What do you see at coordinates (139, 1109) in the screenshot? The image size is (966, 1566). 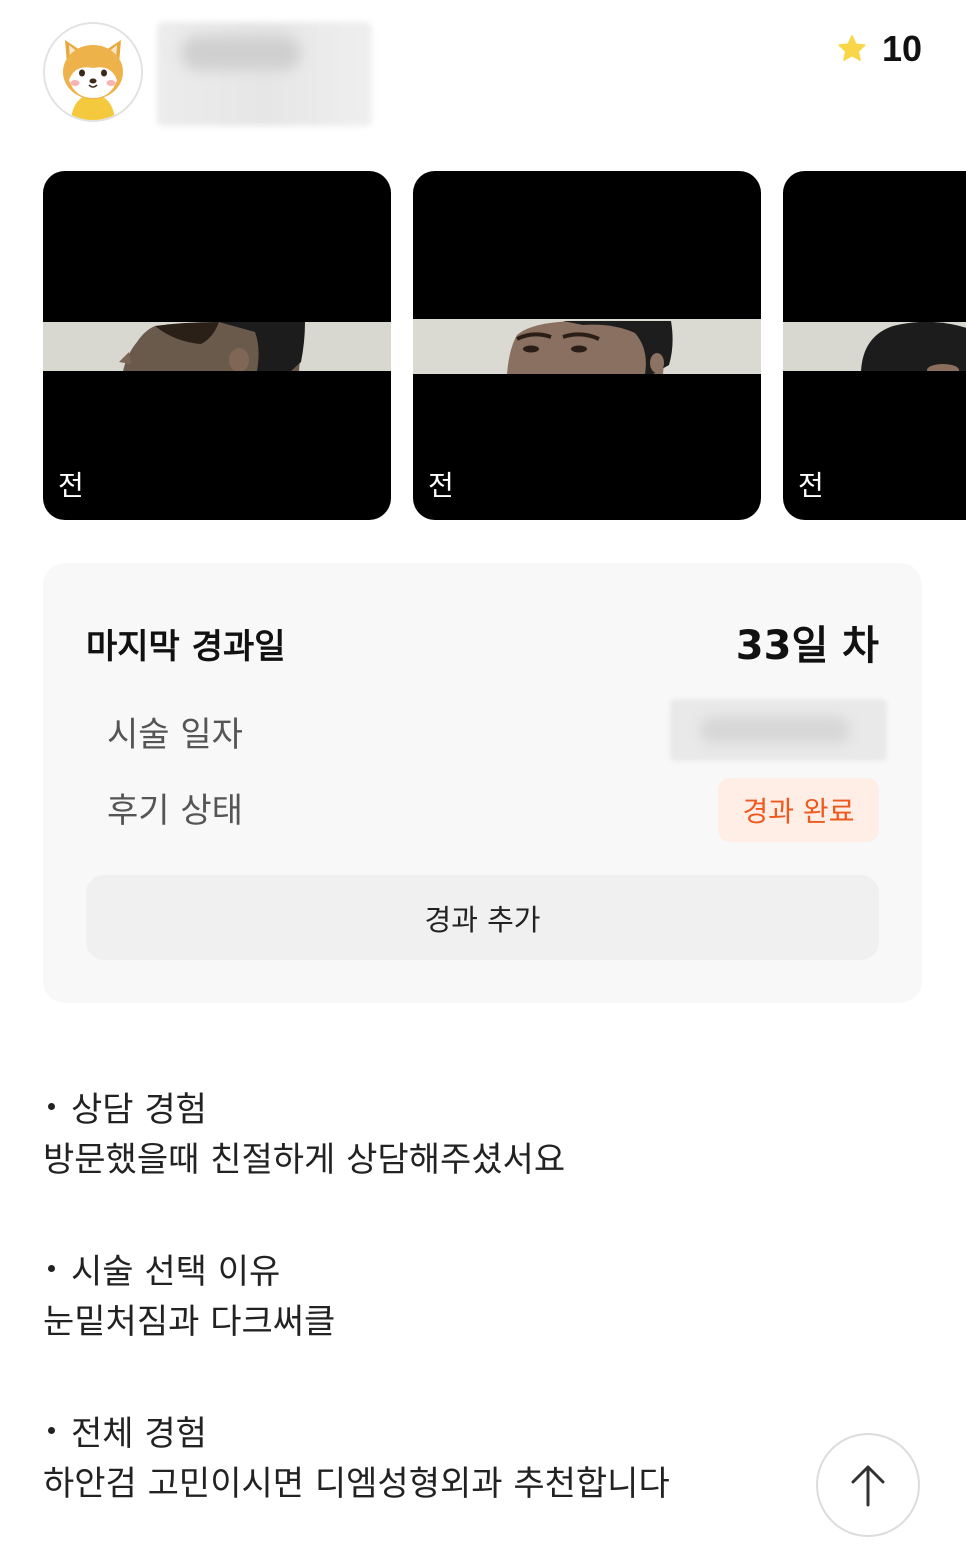 I see `review-heading-text: 상담 경험` at bounding box center [139, 1109].